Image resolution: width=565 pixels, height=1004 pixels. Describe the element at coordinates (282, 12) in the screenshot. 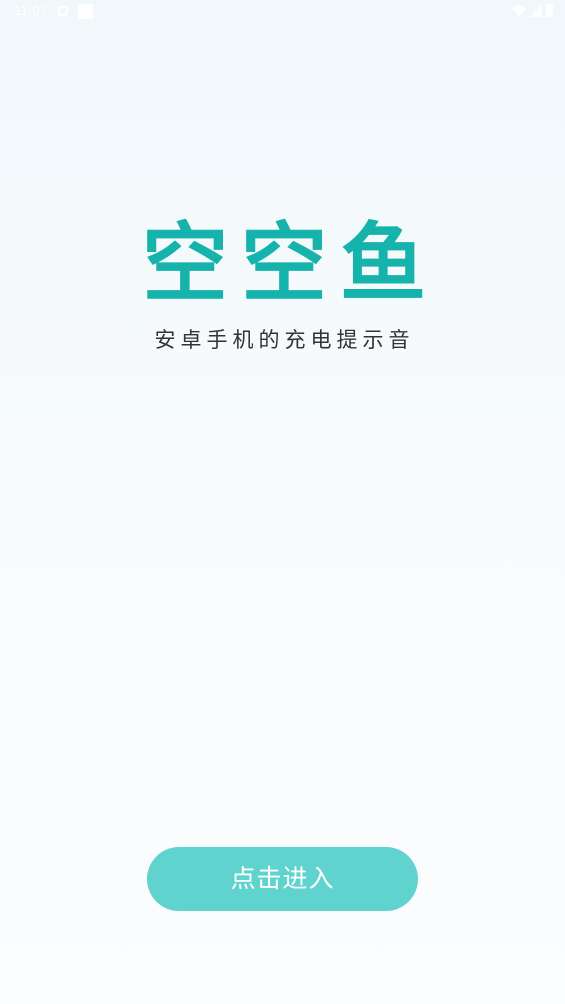

I see `status-bar: 11:07` at that location.